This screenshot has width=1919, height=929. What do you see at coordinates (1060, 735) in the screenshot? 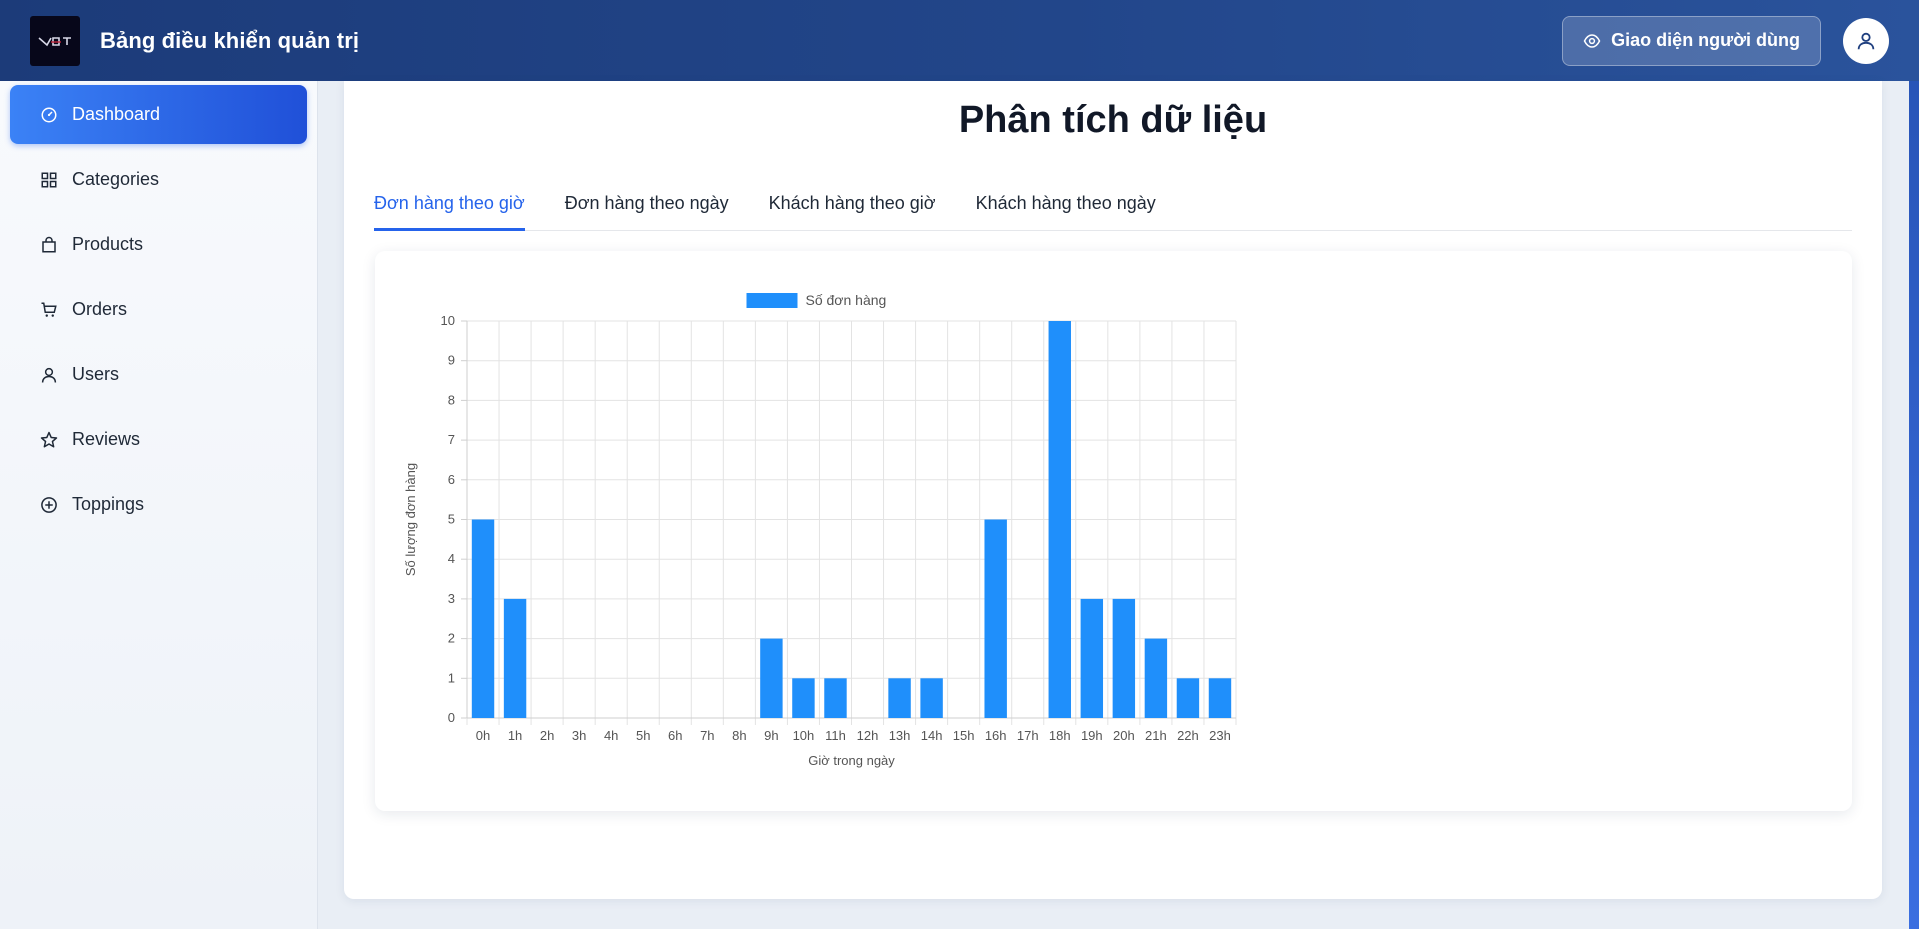
I see `x-tick-label: 18h` at bounding box center [1060, 735].